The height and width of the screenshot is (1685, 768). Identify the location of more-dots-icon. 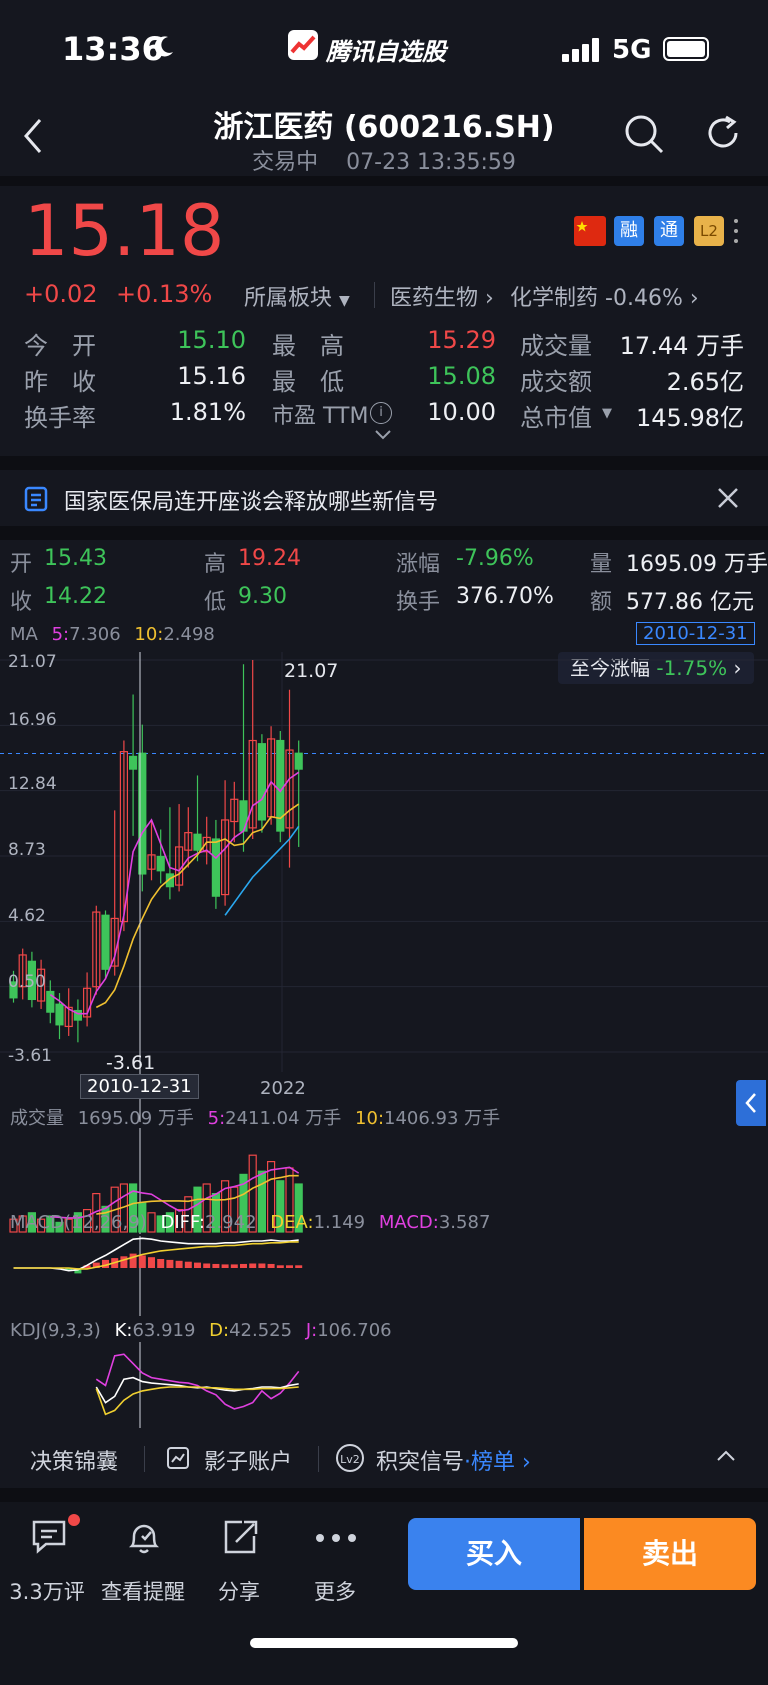
(736, 231).